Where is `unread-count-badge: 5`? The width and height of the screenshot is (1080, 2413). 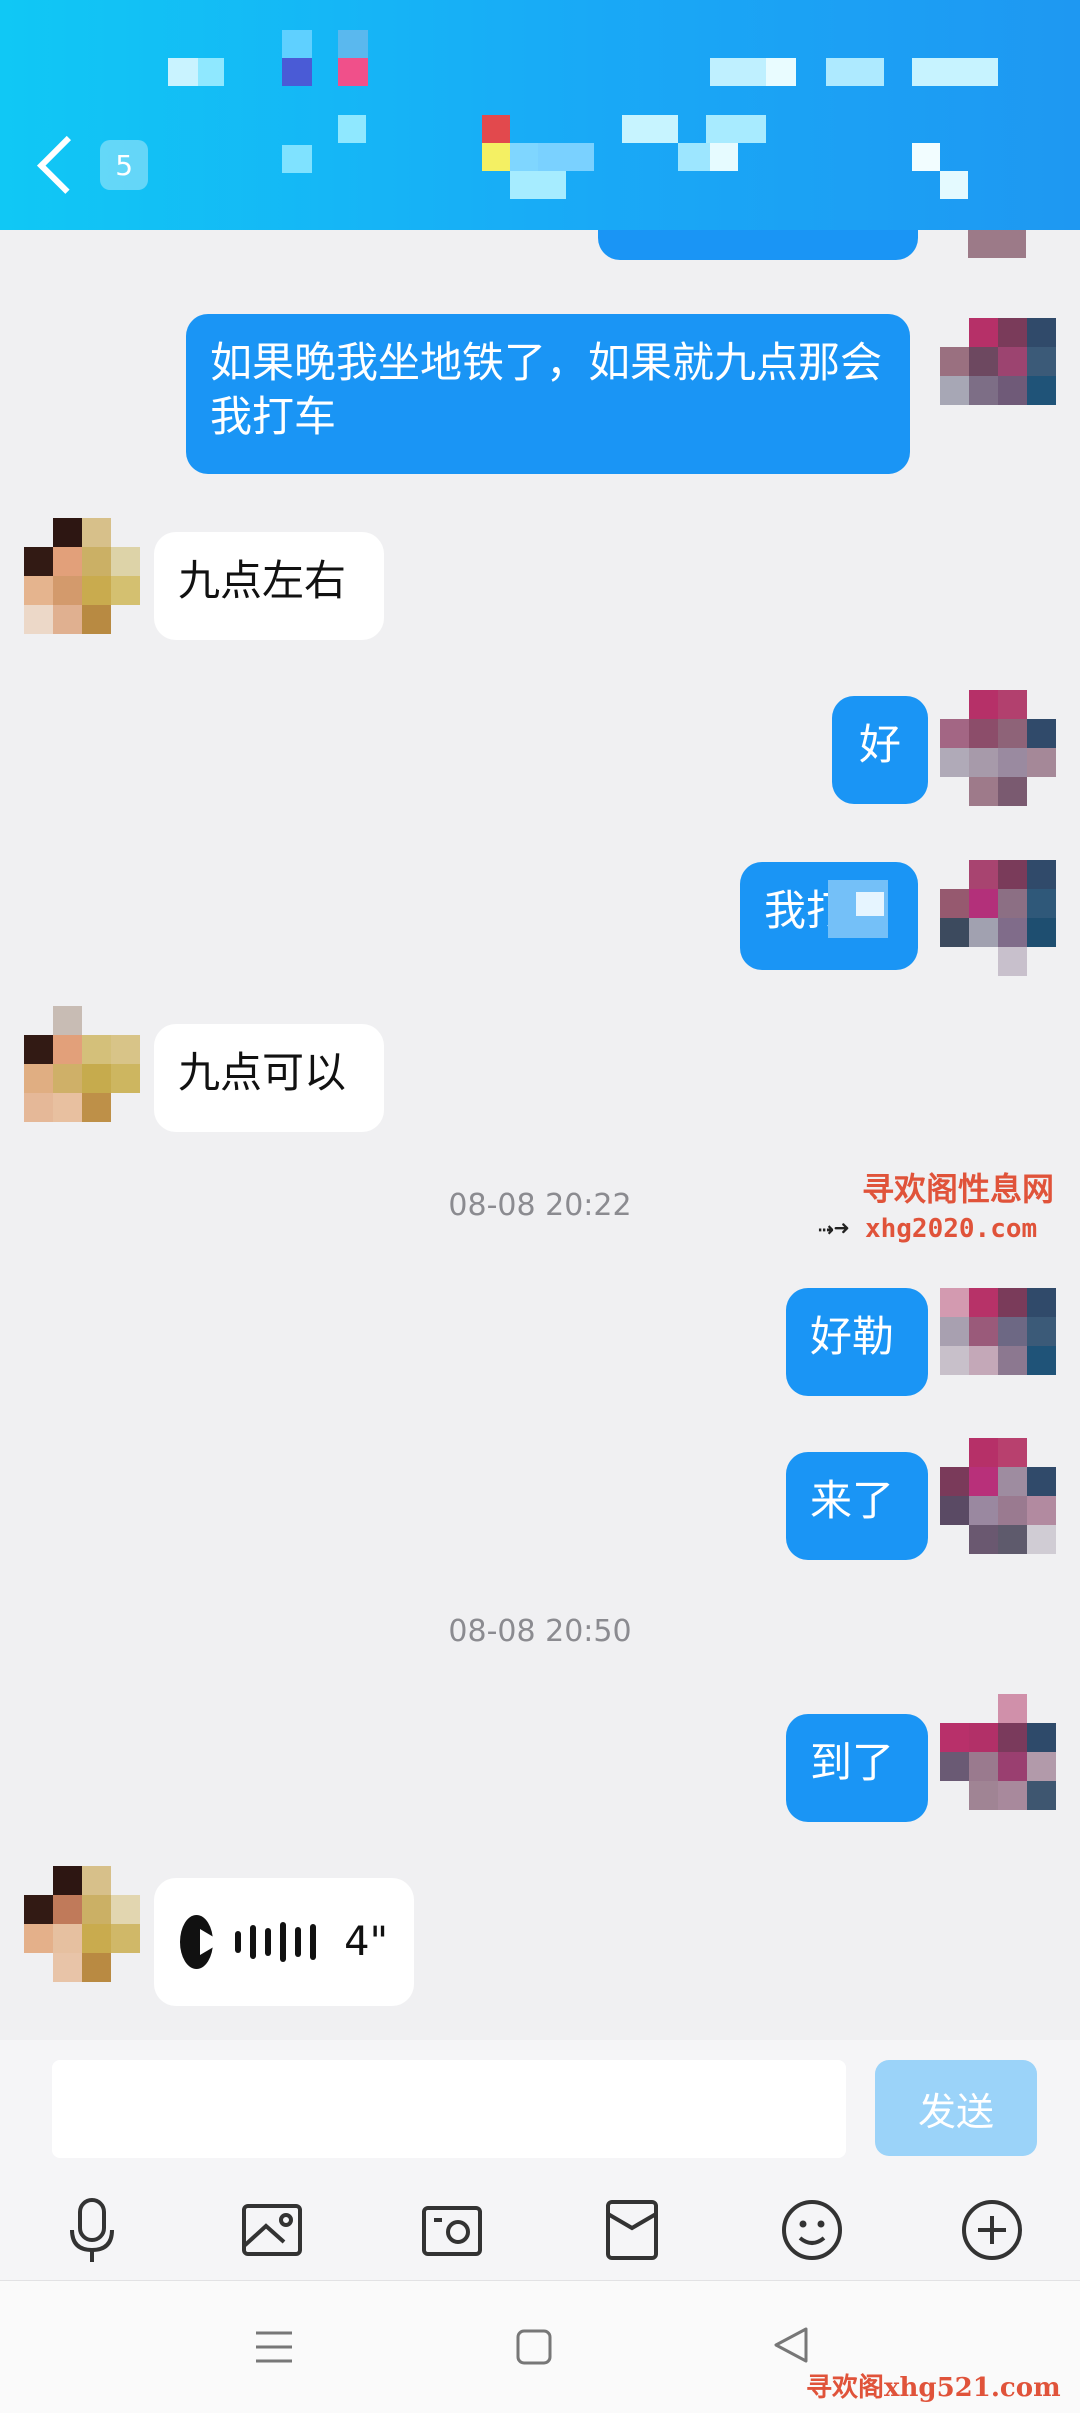
unread-count-badge: 5 is located at coordinates (124, 165).